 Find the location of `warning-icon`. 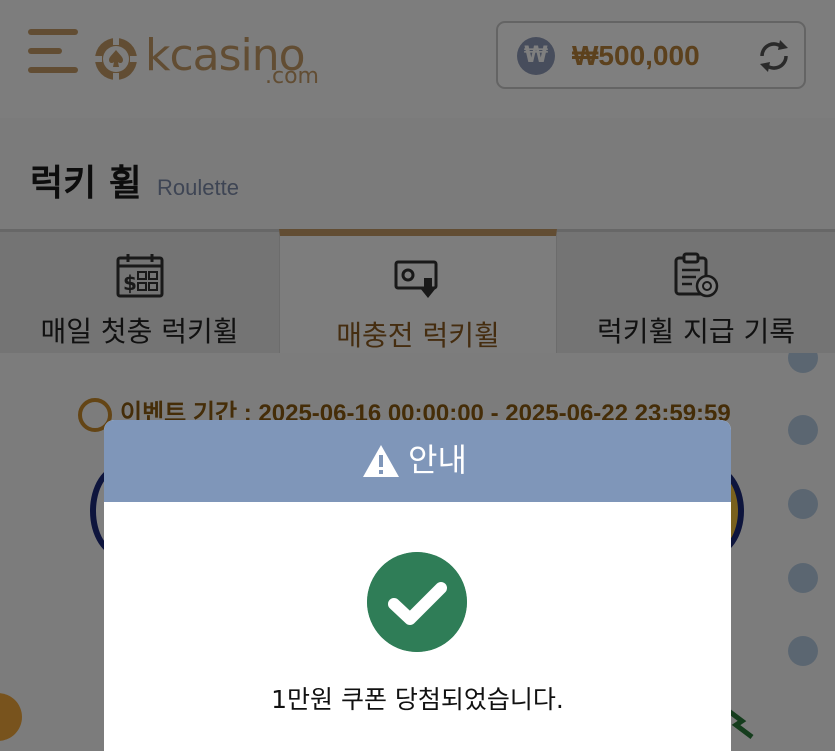

warning-icon is located at coordinates (381, 461).